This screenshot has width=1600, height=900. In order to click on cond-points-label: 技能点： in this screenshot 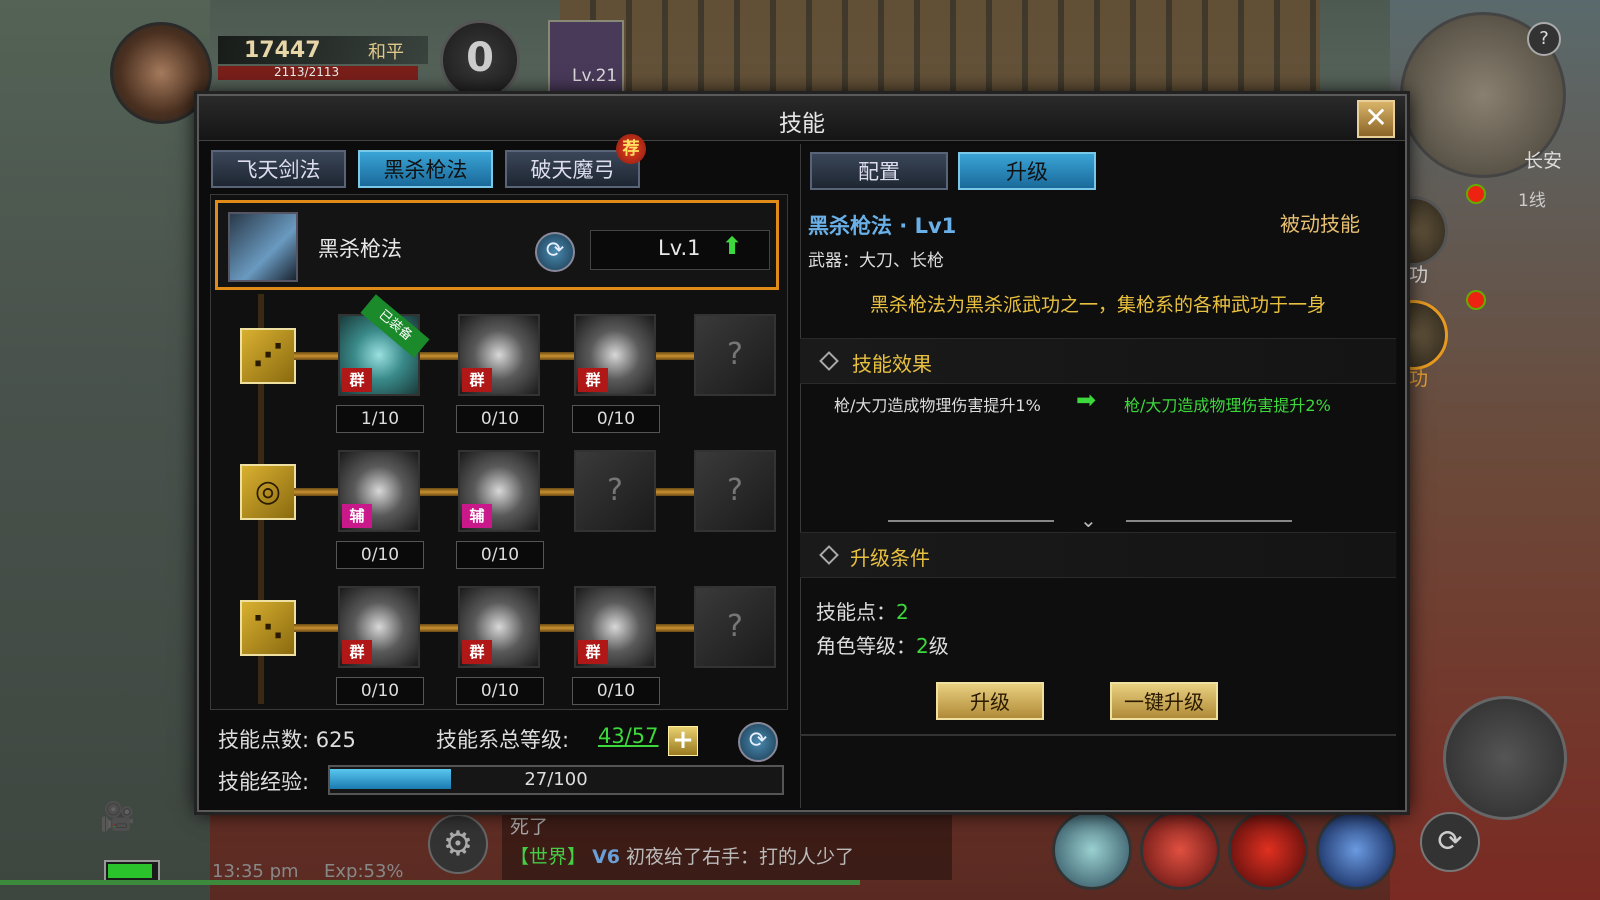, I will do `click(856, 612)`.